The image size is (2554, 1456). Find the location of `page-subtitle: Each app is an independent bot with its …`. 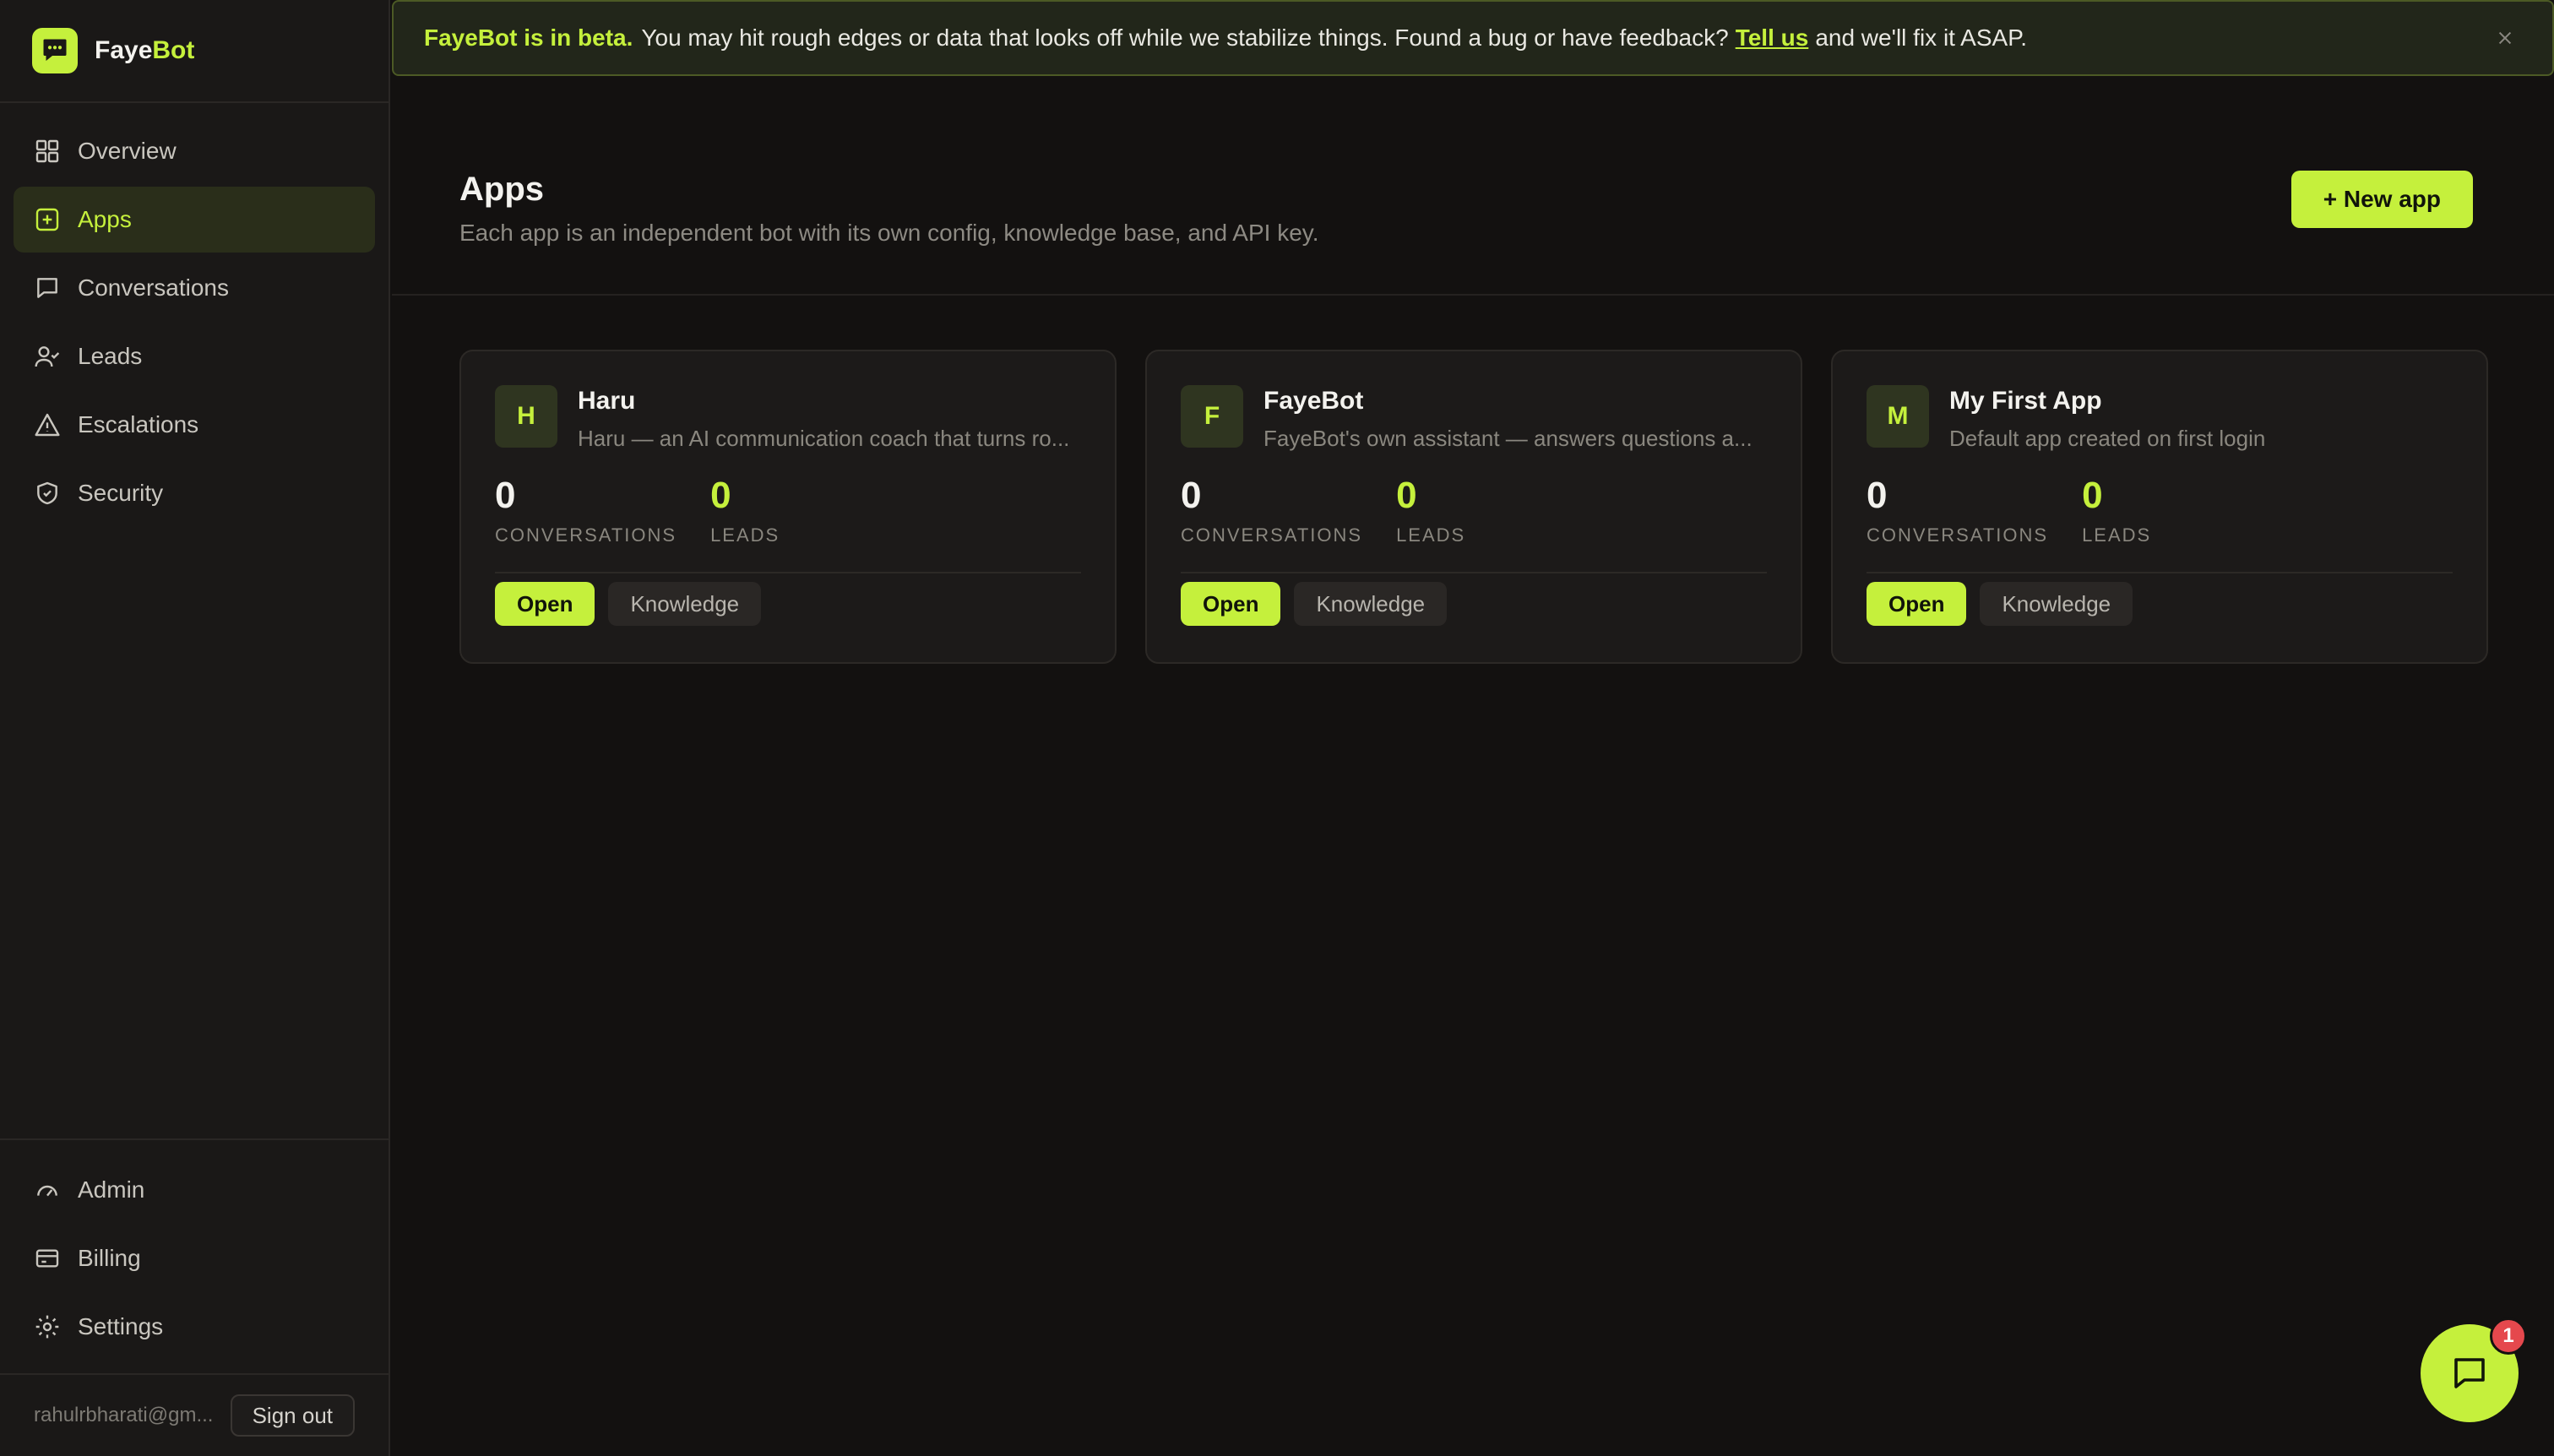

page-subtitle: Each app is an independent bot with its … is located at coordinates (889, 233).